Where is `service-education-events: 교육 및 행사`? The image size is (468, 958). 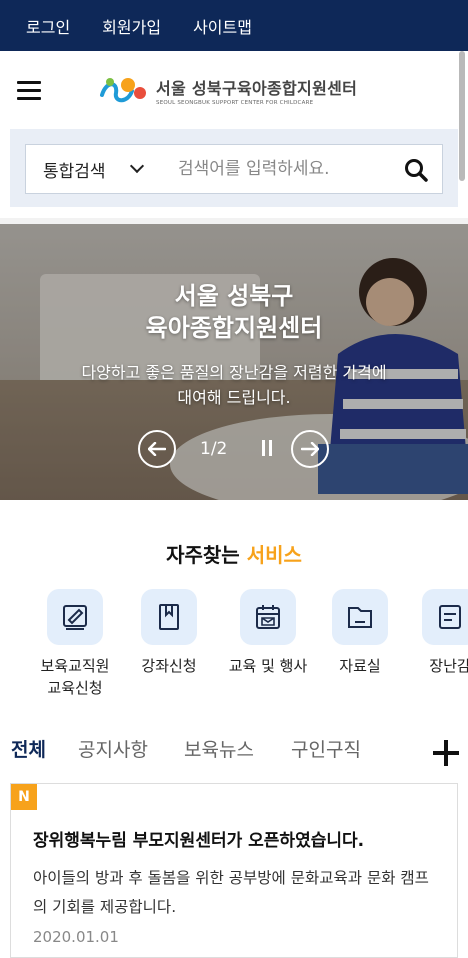
service-education-events: 교육 및 행사 is located at coordinates (268, 633).